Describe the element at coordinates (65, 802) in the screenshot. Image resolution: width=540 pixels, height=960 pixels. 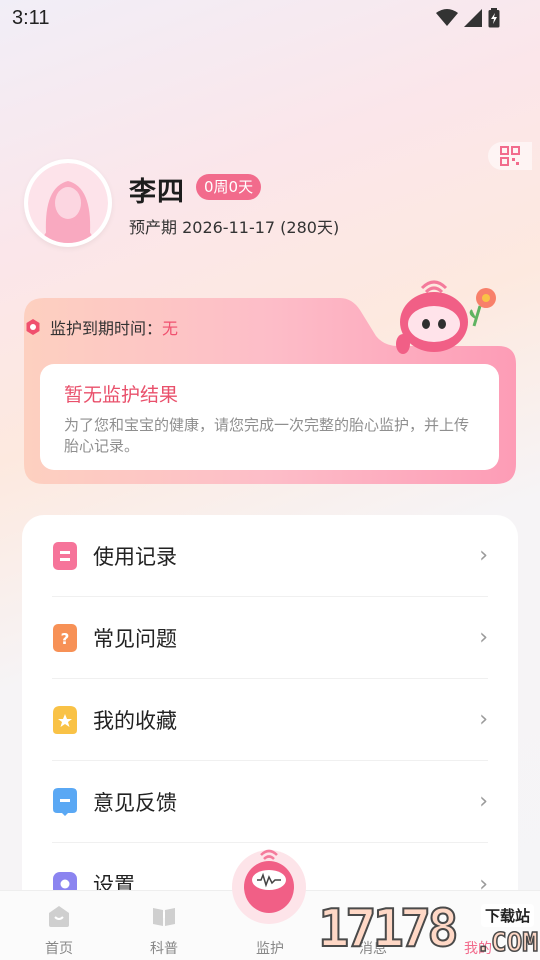
I see `feedback-icon` at that location.